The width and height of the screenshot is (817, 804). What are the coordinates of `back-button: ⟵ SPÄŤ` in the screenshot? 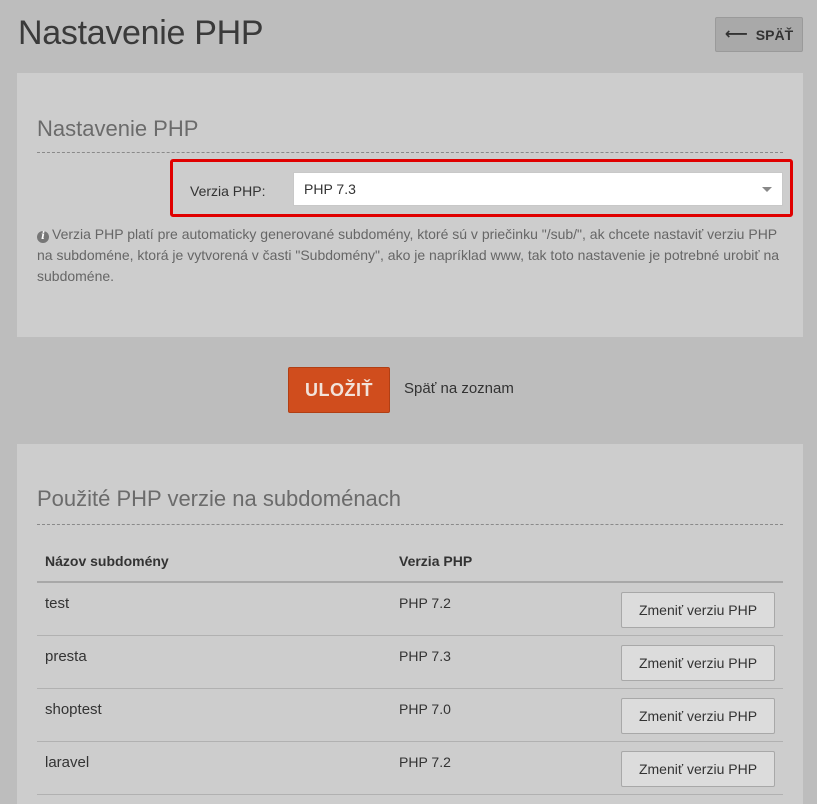 It's located at (759, 34).